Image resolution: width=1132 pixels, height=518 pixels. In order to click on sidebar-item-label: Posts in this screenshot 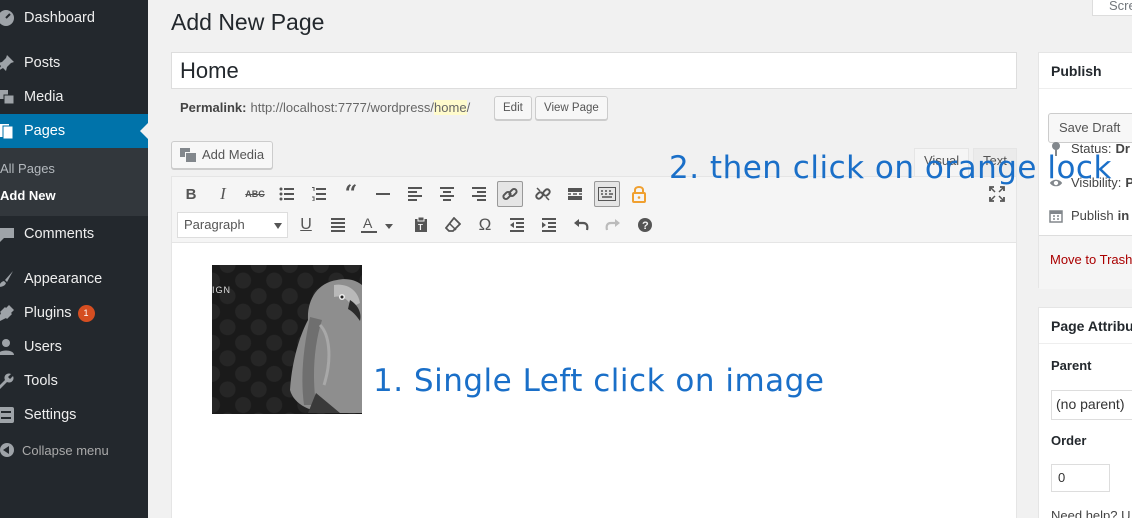, I will do `click(42, 63)`.